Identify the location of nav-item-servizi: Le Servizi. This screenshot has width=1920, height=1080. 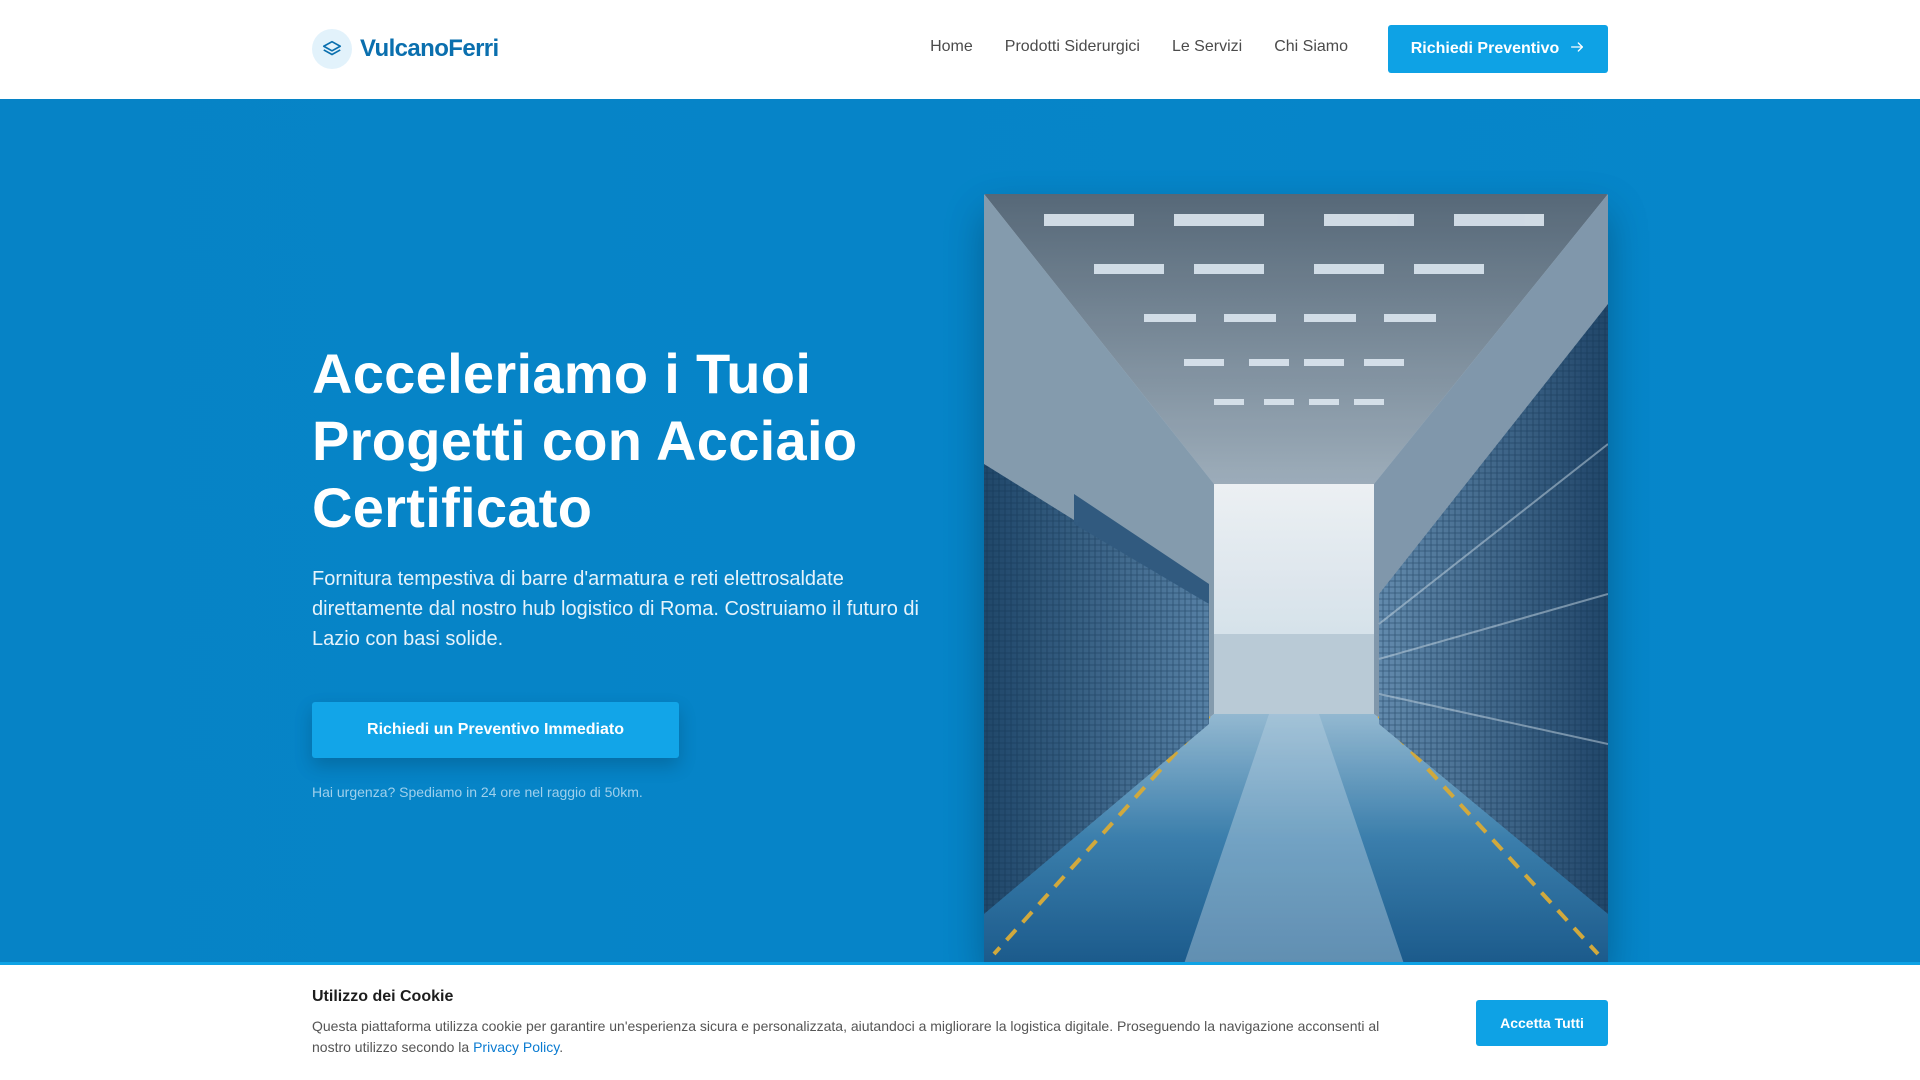
(1207, 47).